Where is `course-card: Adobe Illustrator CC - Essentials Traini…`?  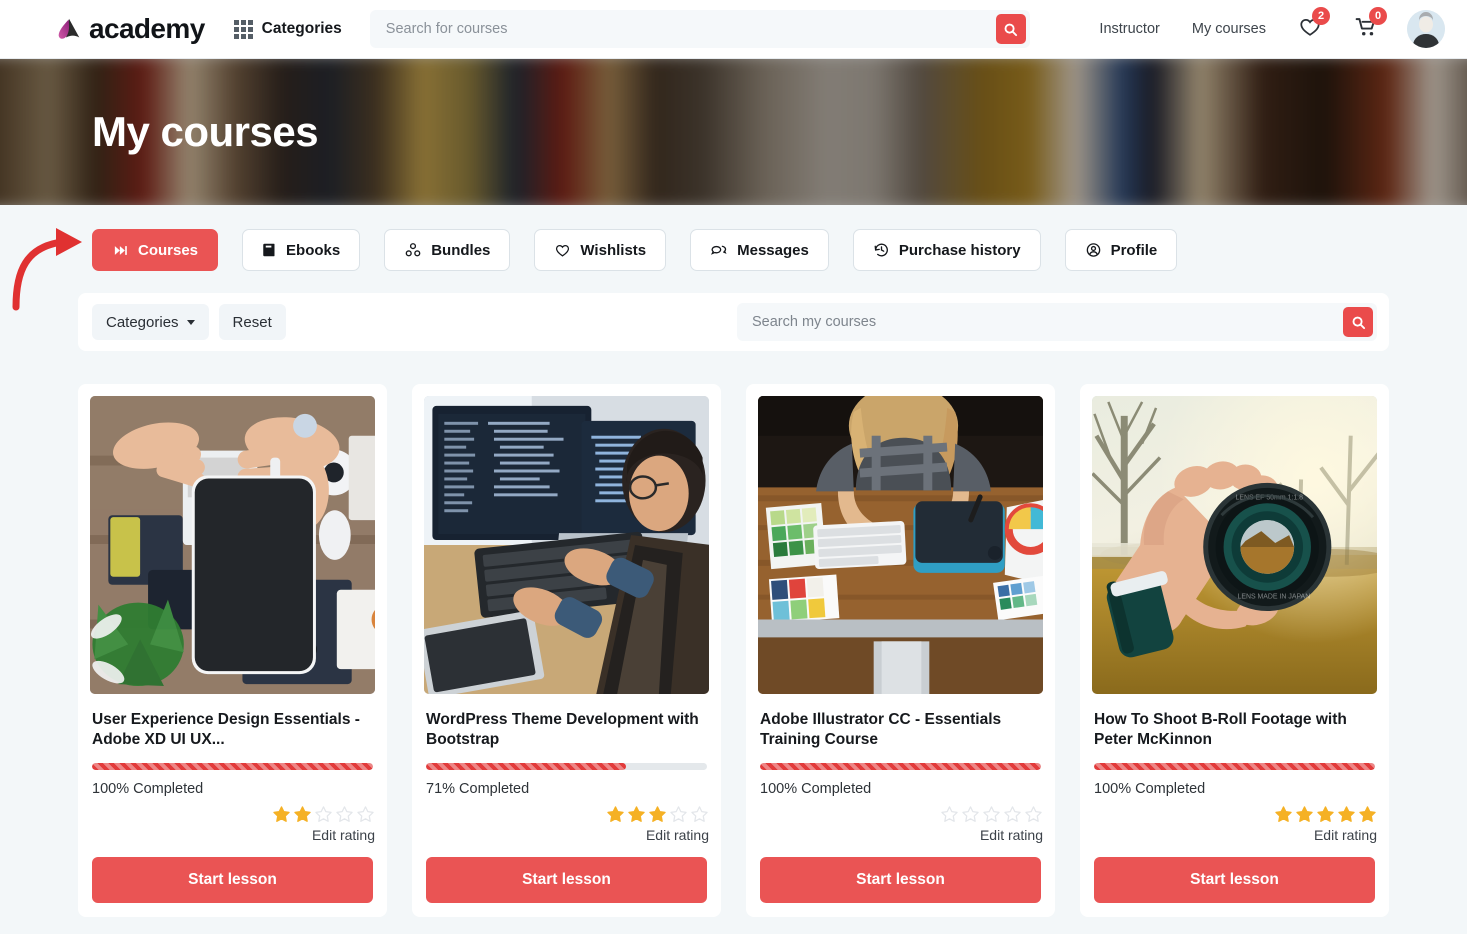
course-card: Adobe Illustrator CC - Essentials Traini… is located at coordinates (900, 650).